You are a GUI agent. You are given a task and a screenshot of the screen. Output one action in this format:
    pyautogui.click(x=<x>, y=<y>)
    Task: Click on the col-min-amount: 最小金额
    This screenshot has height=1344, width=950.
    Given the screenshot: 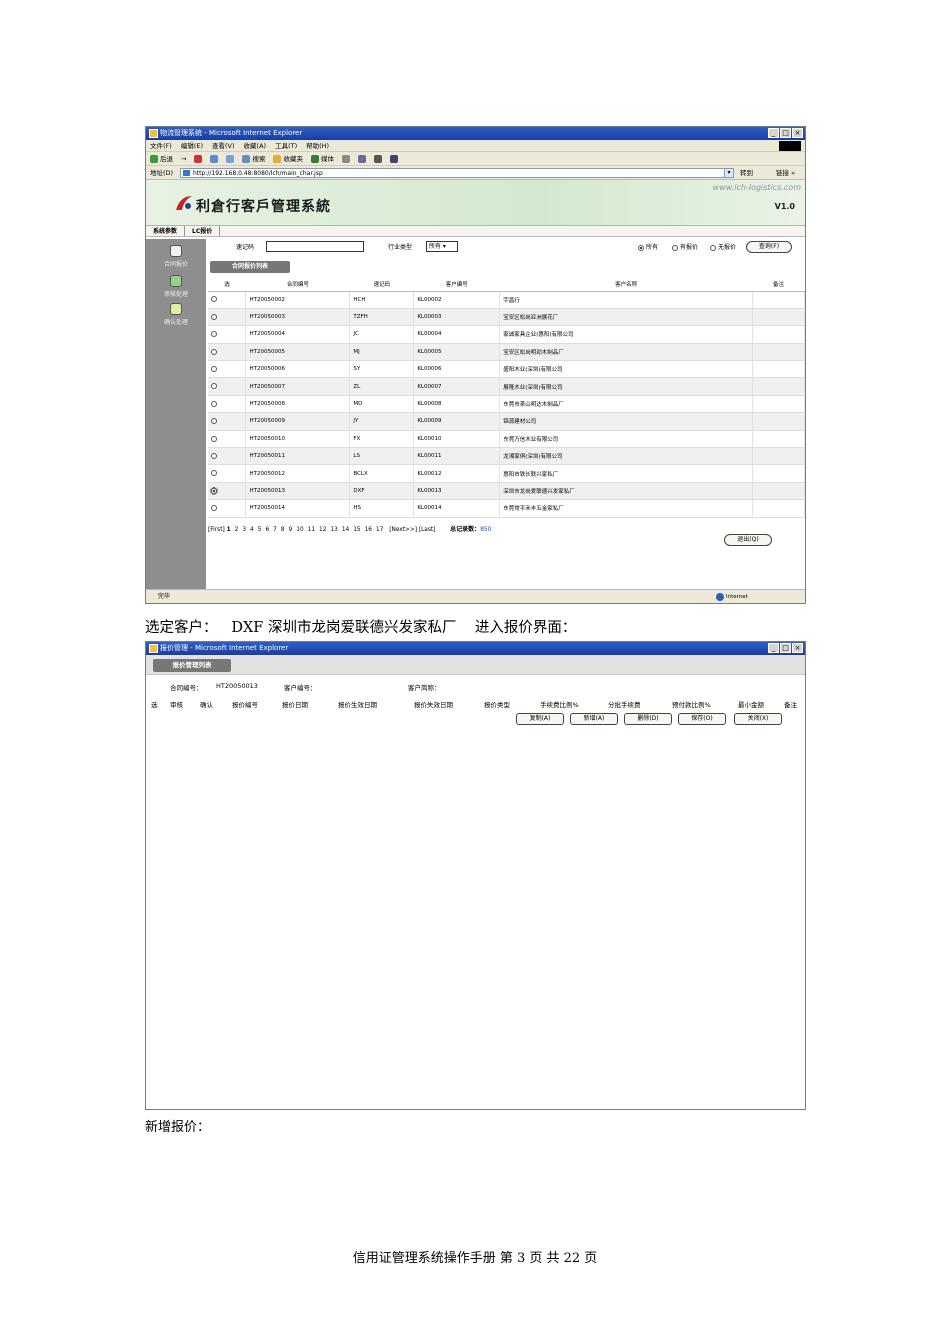 What is the action you would take?
    pyautogui.click(x=751, y=705)
    